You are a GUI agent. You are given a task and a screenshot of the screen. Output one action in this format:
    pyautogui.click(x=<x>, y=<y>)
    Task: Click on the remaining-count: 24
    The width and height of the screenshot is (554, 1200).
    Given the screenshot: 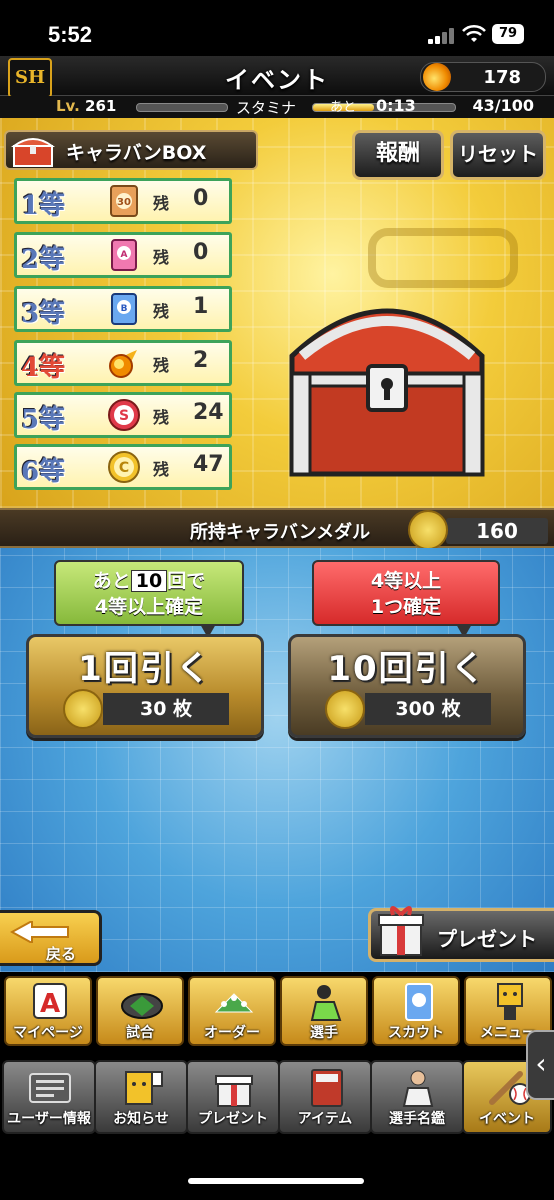 What is the action you would take?
    pyautogui.click(x=208, y=412)
    